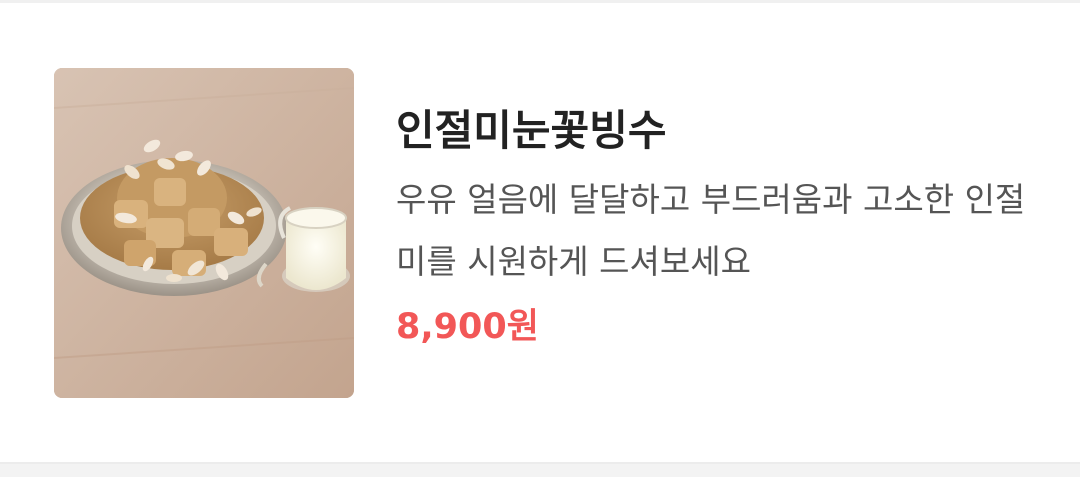 This screenshot has width=1080, height=477. What do you see at coordinates (711, 230) in the screenshot?
I see `menu-item-description: 우유 얼음에 달달하고 부드러움과 고소한 인절미를 시원하게 드셔보세요` at bounding box center [711, 230].